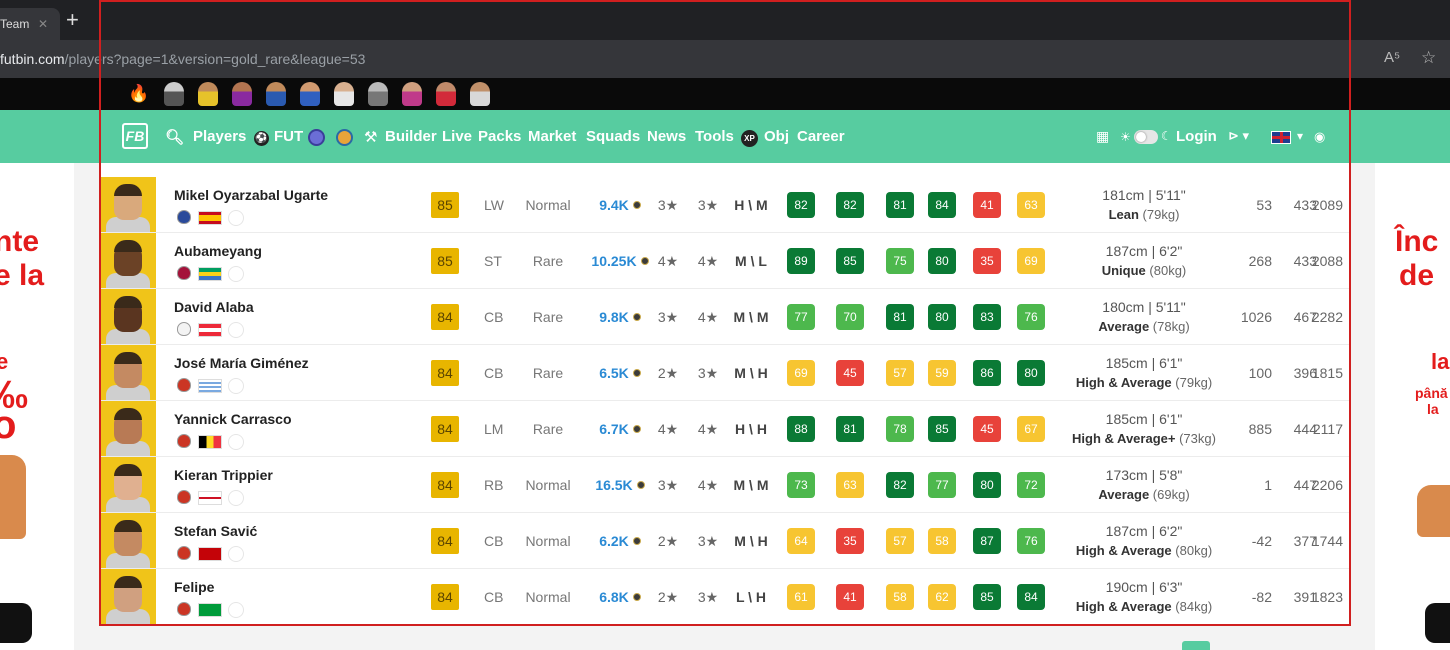 This screenshot has width=1450, height=650. What do you see at coordinates (987, 205) in the screenshot?
I see `stat-badge: 41` at bounding box center [987, 205].